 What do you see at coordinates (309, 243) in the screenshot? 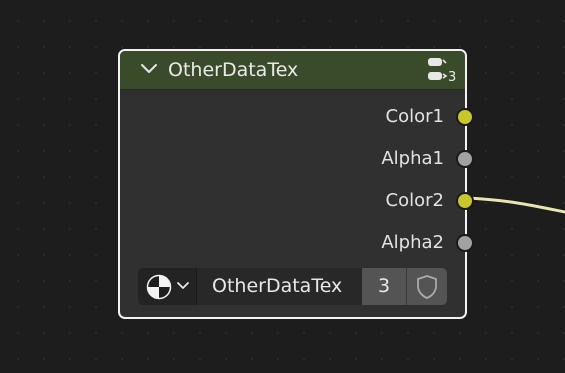
I see `output-socket-alpha2: Alpha2` at bounding box center [309, 243].